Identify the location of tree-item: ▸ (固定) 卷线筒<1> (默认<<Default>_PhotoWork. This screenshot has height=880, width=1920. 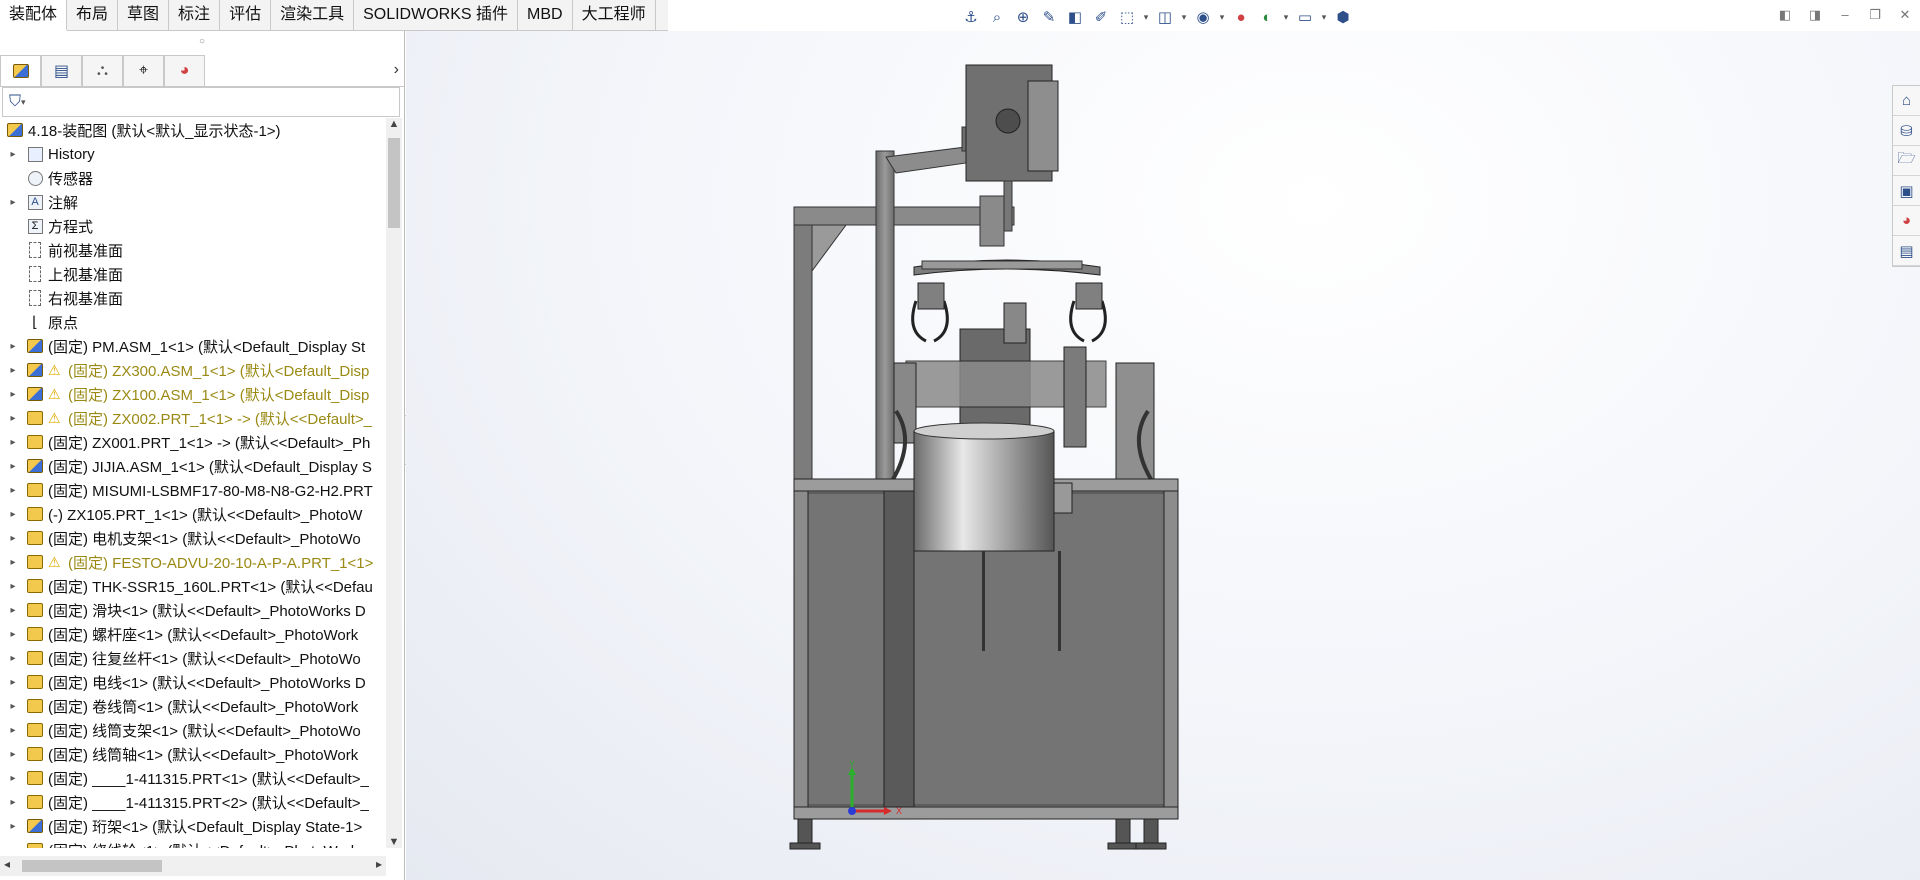
(193, 706).